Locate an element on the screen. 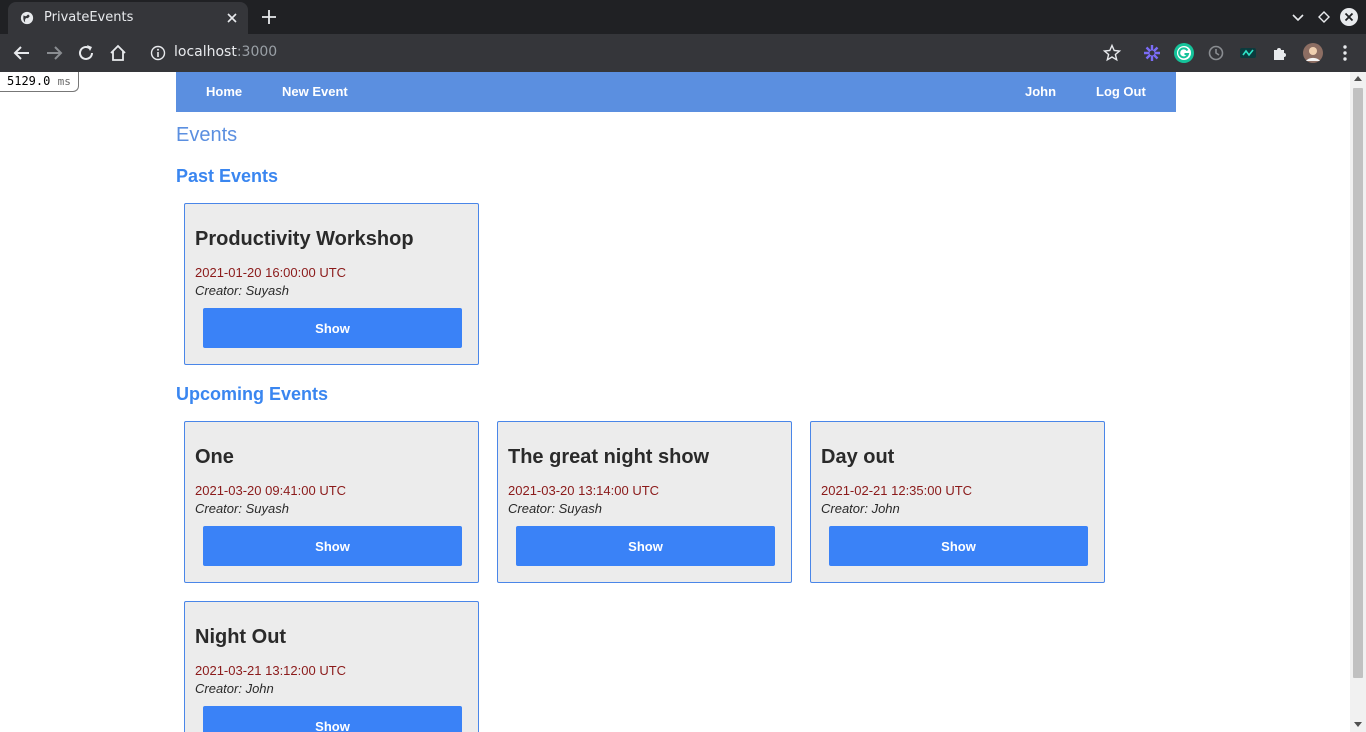  event-date: 2021-03-20 09:41:00 UTC is located at coordinates (271, 490).